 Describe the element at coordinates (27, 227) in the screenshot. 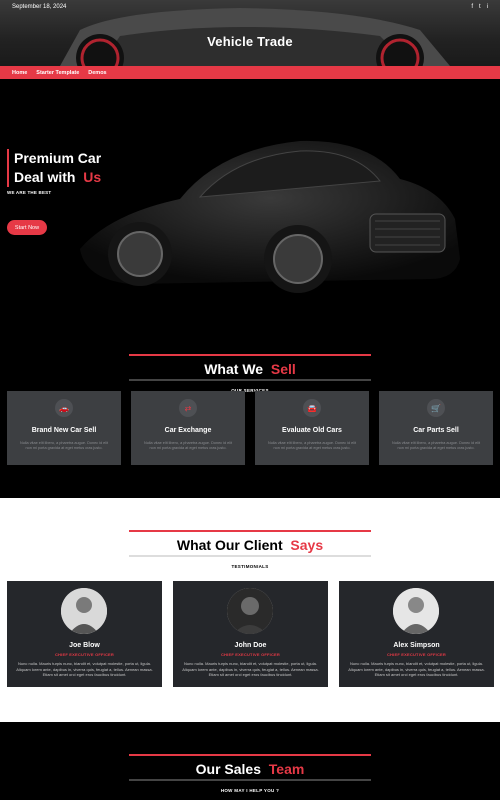

I see `start-now-button: Start Now` at that location.